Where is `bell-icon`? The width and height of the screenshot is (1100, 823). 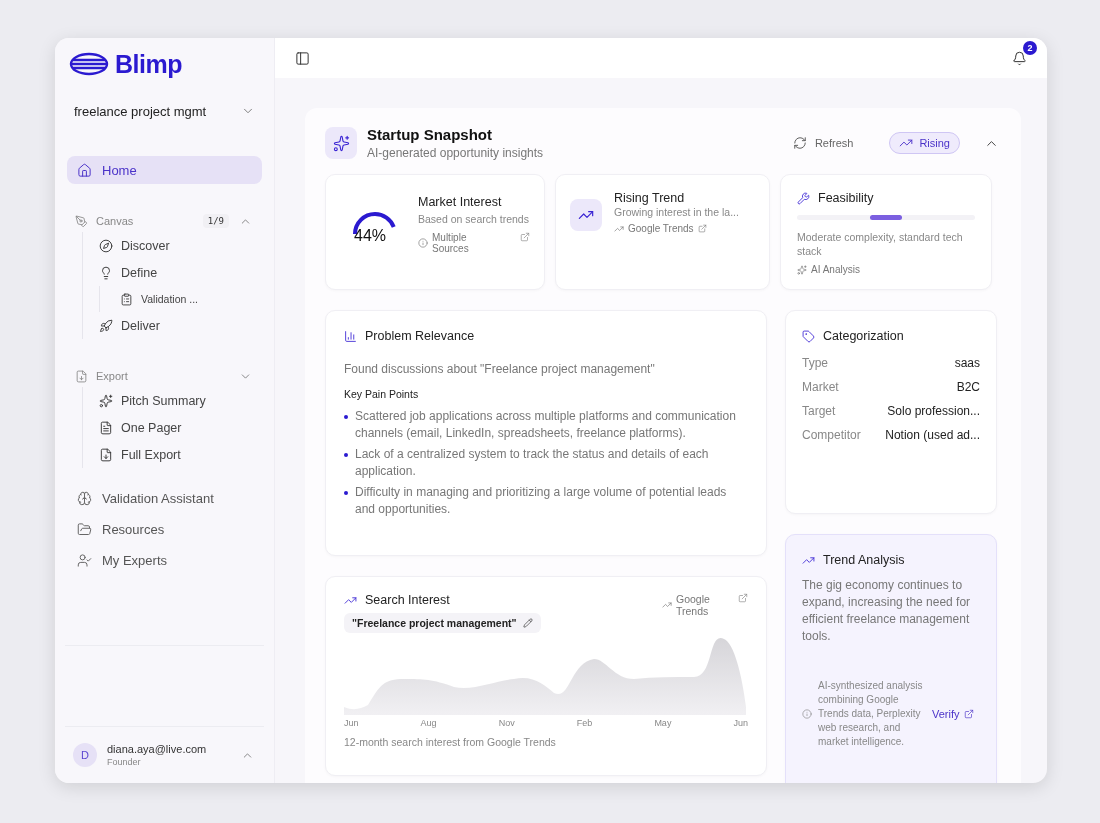
bell-icon is located at coordinates (1019, 58).